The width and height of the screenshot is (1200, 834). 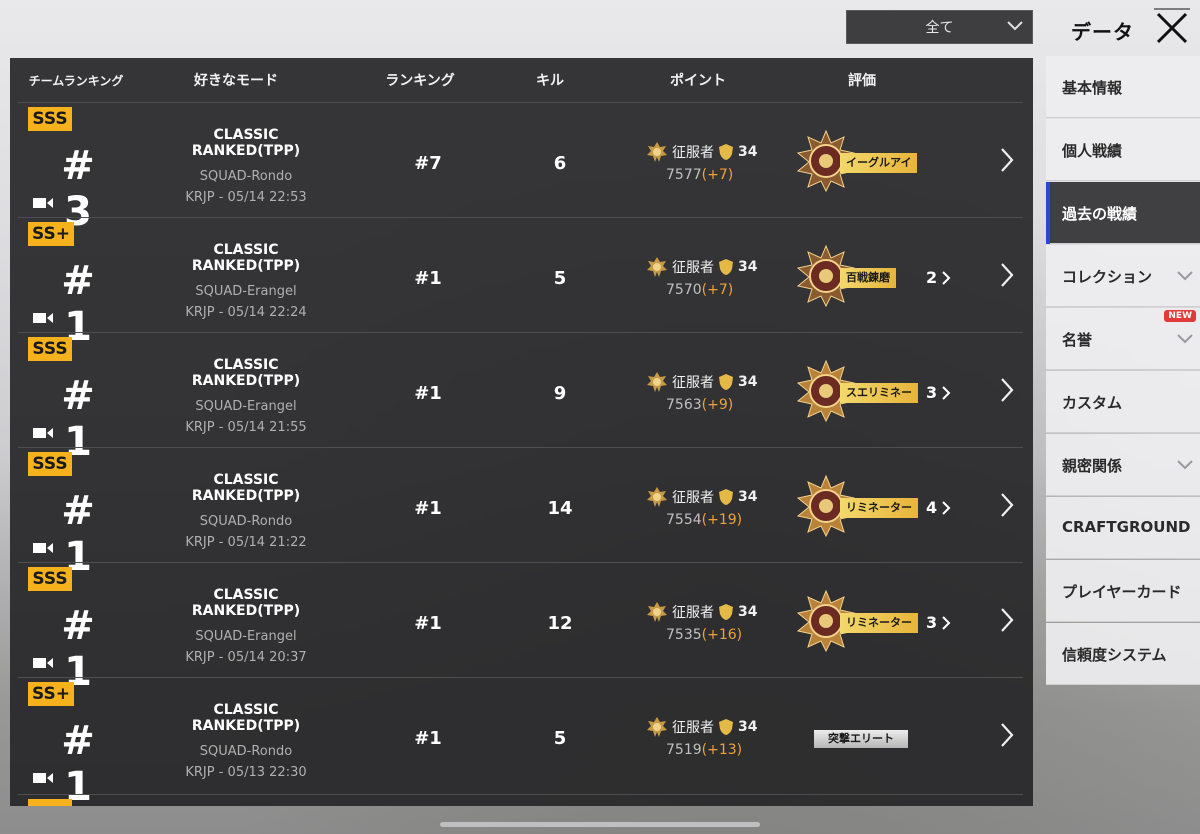 What do you see at coordinates (717, 175) in the screenshot?
I see `points-delta: (+7)` at bounding box center [717, 175].